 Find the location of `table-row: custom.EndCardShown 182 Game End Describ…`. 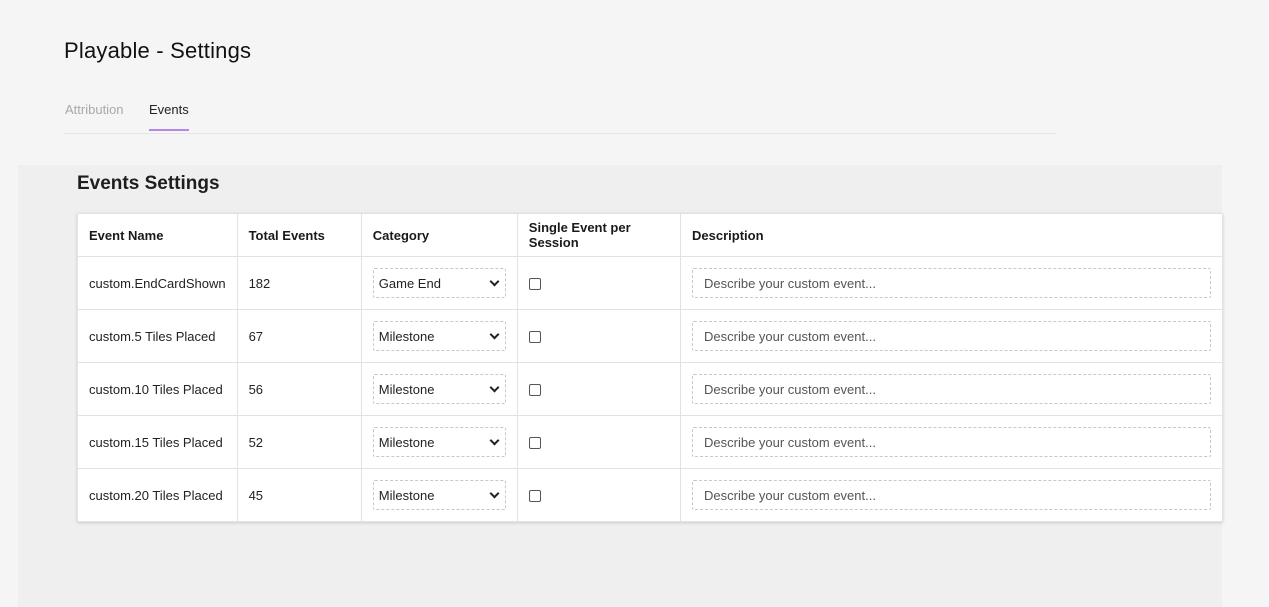

table-row: custom.EndCardShown 182 Game End Describ… is located at coordinates (650, 283).